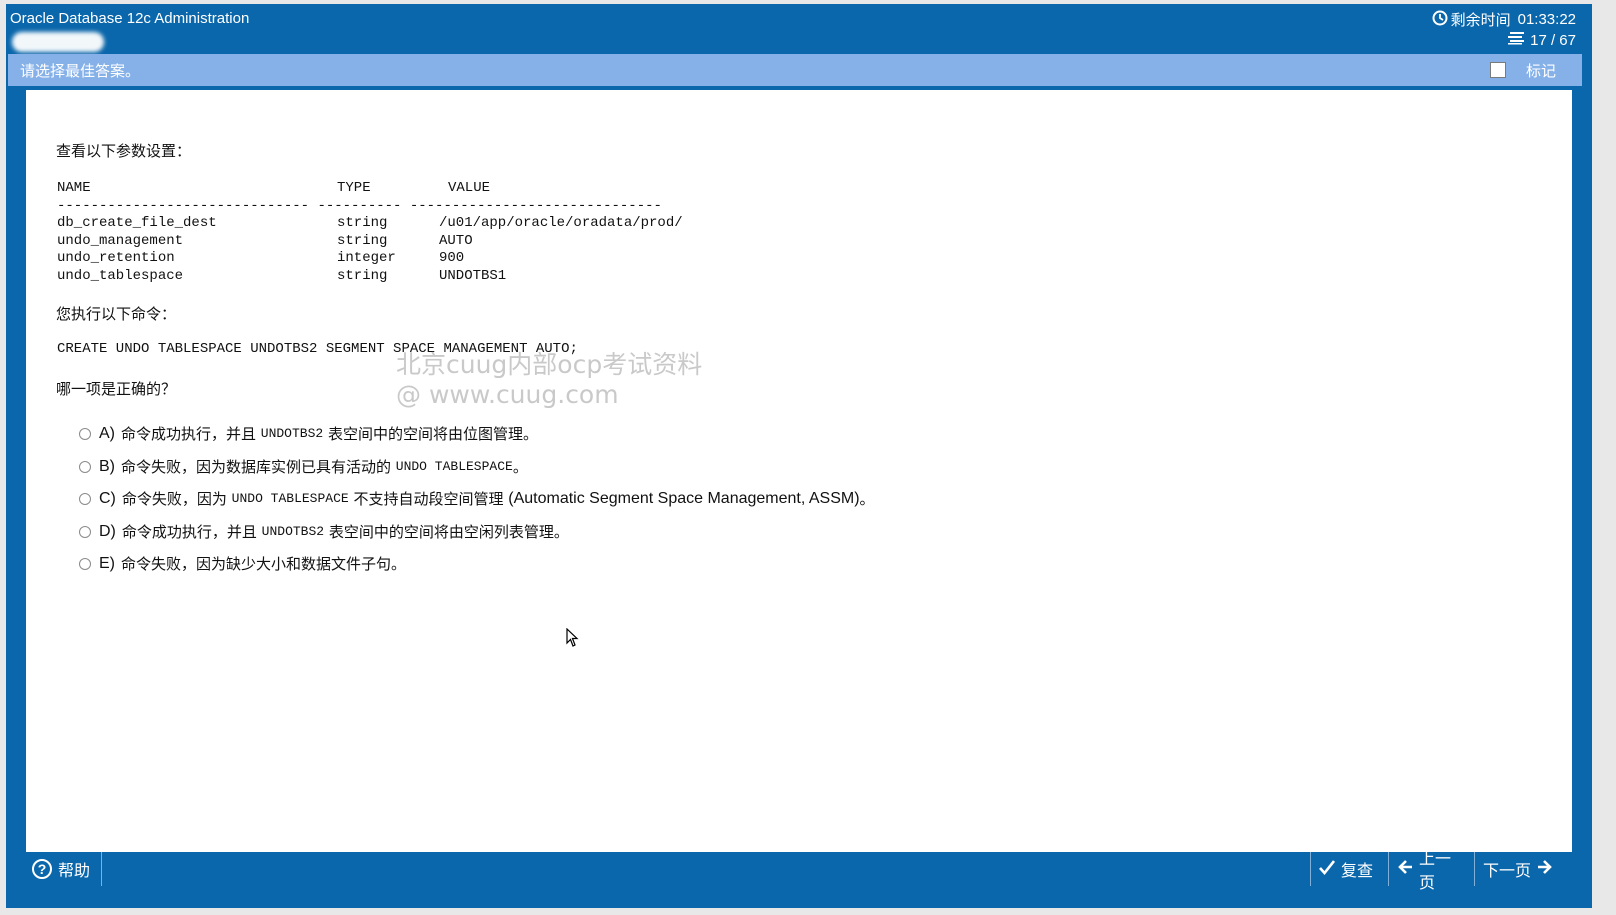 The width and height of the screenshot is (1616, 915). Describe the element at coordinates (107, 531) in the screenshot. I see `option-key: D)` at that location.